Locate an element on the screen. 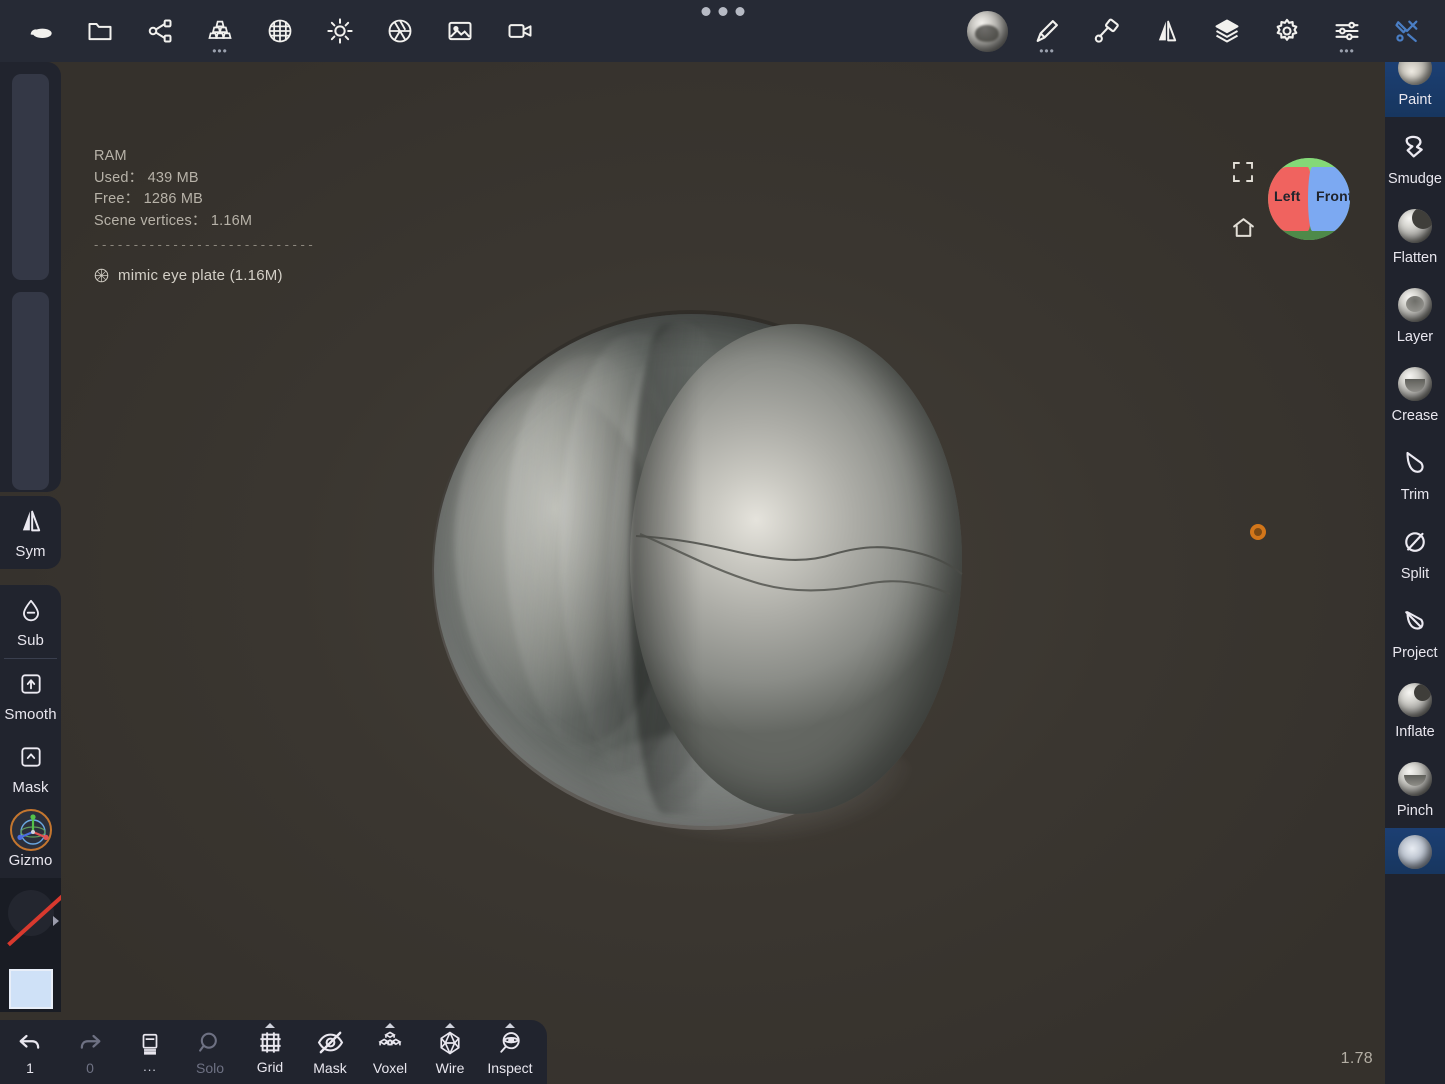  brush-item-pinch: Pinch is located at coordinates (1415, 788).